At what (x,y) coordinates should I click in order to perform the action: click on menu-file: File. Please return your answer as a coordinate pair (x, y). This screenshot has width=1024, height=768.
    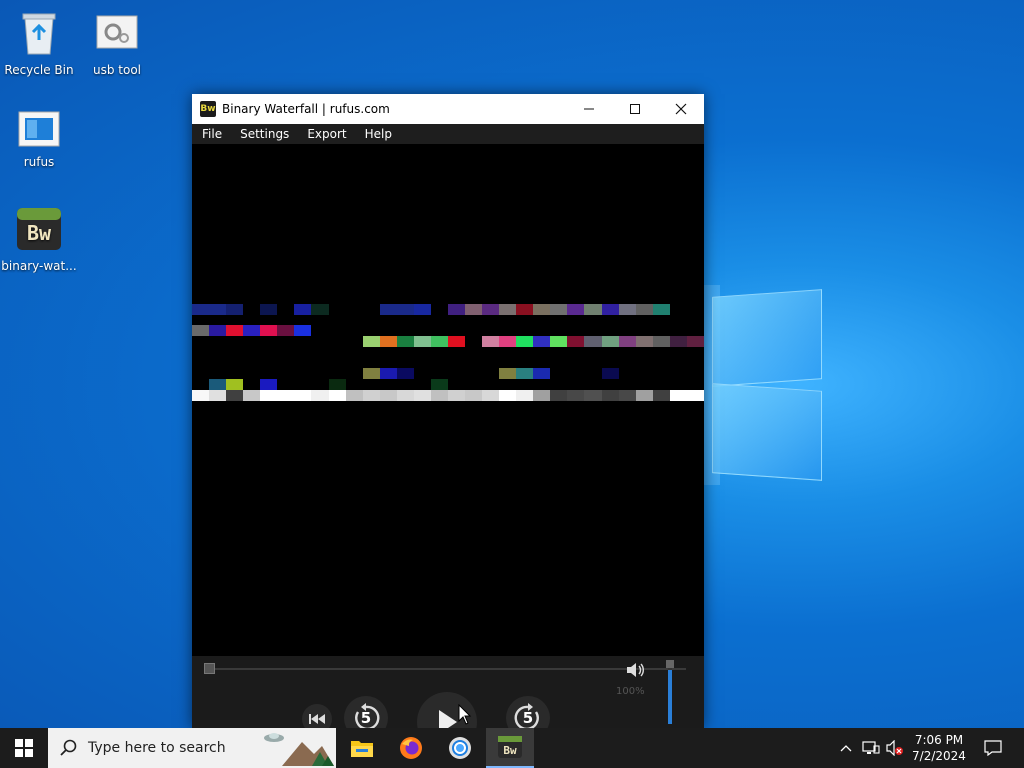
    Looking at the image, I should click on (211, 134).